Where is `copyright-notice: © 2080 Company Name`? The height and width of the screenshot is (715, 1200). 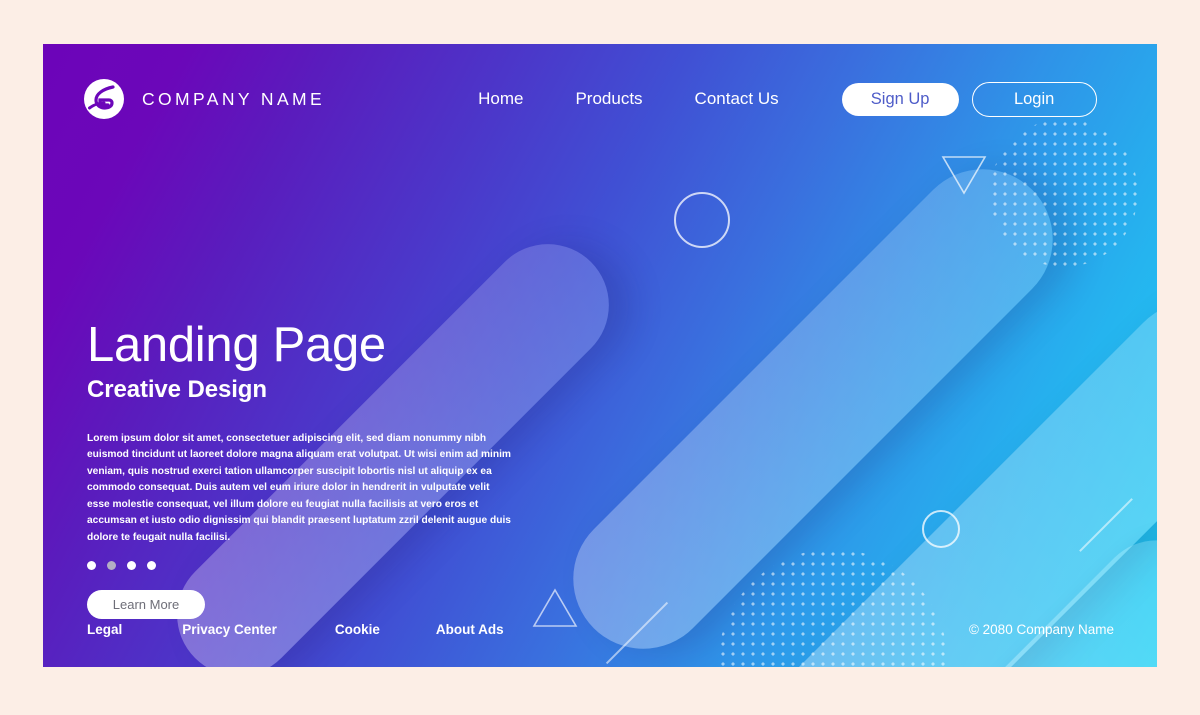 copyright-notice: © 2080 Company Name is located at coordinates (1041, 629).